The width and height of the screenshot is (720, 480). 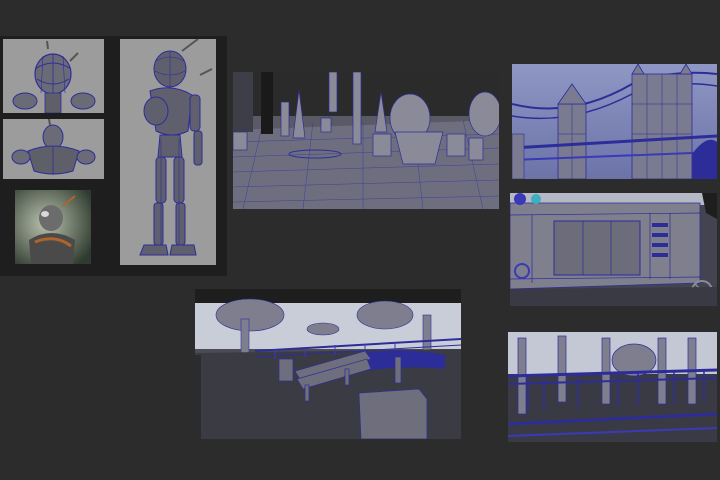 I want to click on robot-head-wireframe, so click(x=53, y=76).